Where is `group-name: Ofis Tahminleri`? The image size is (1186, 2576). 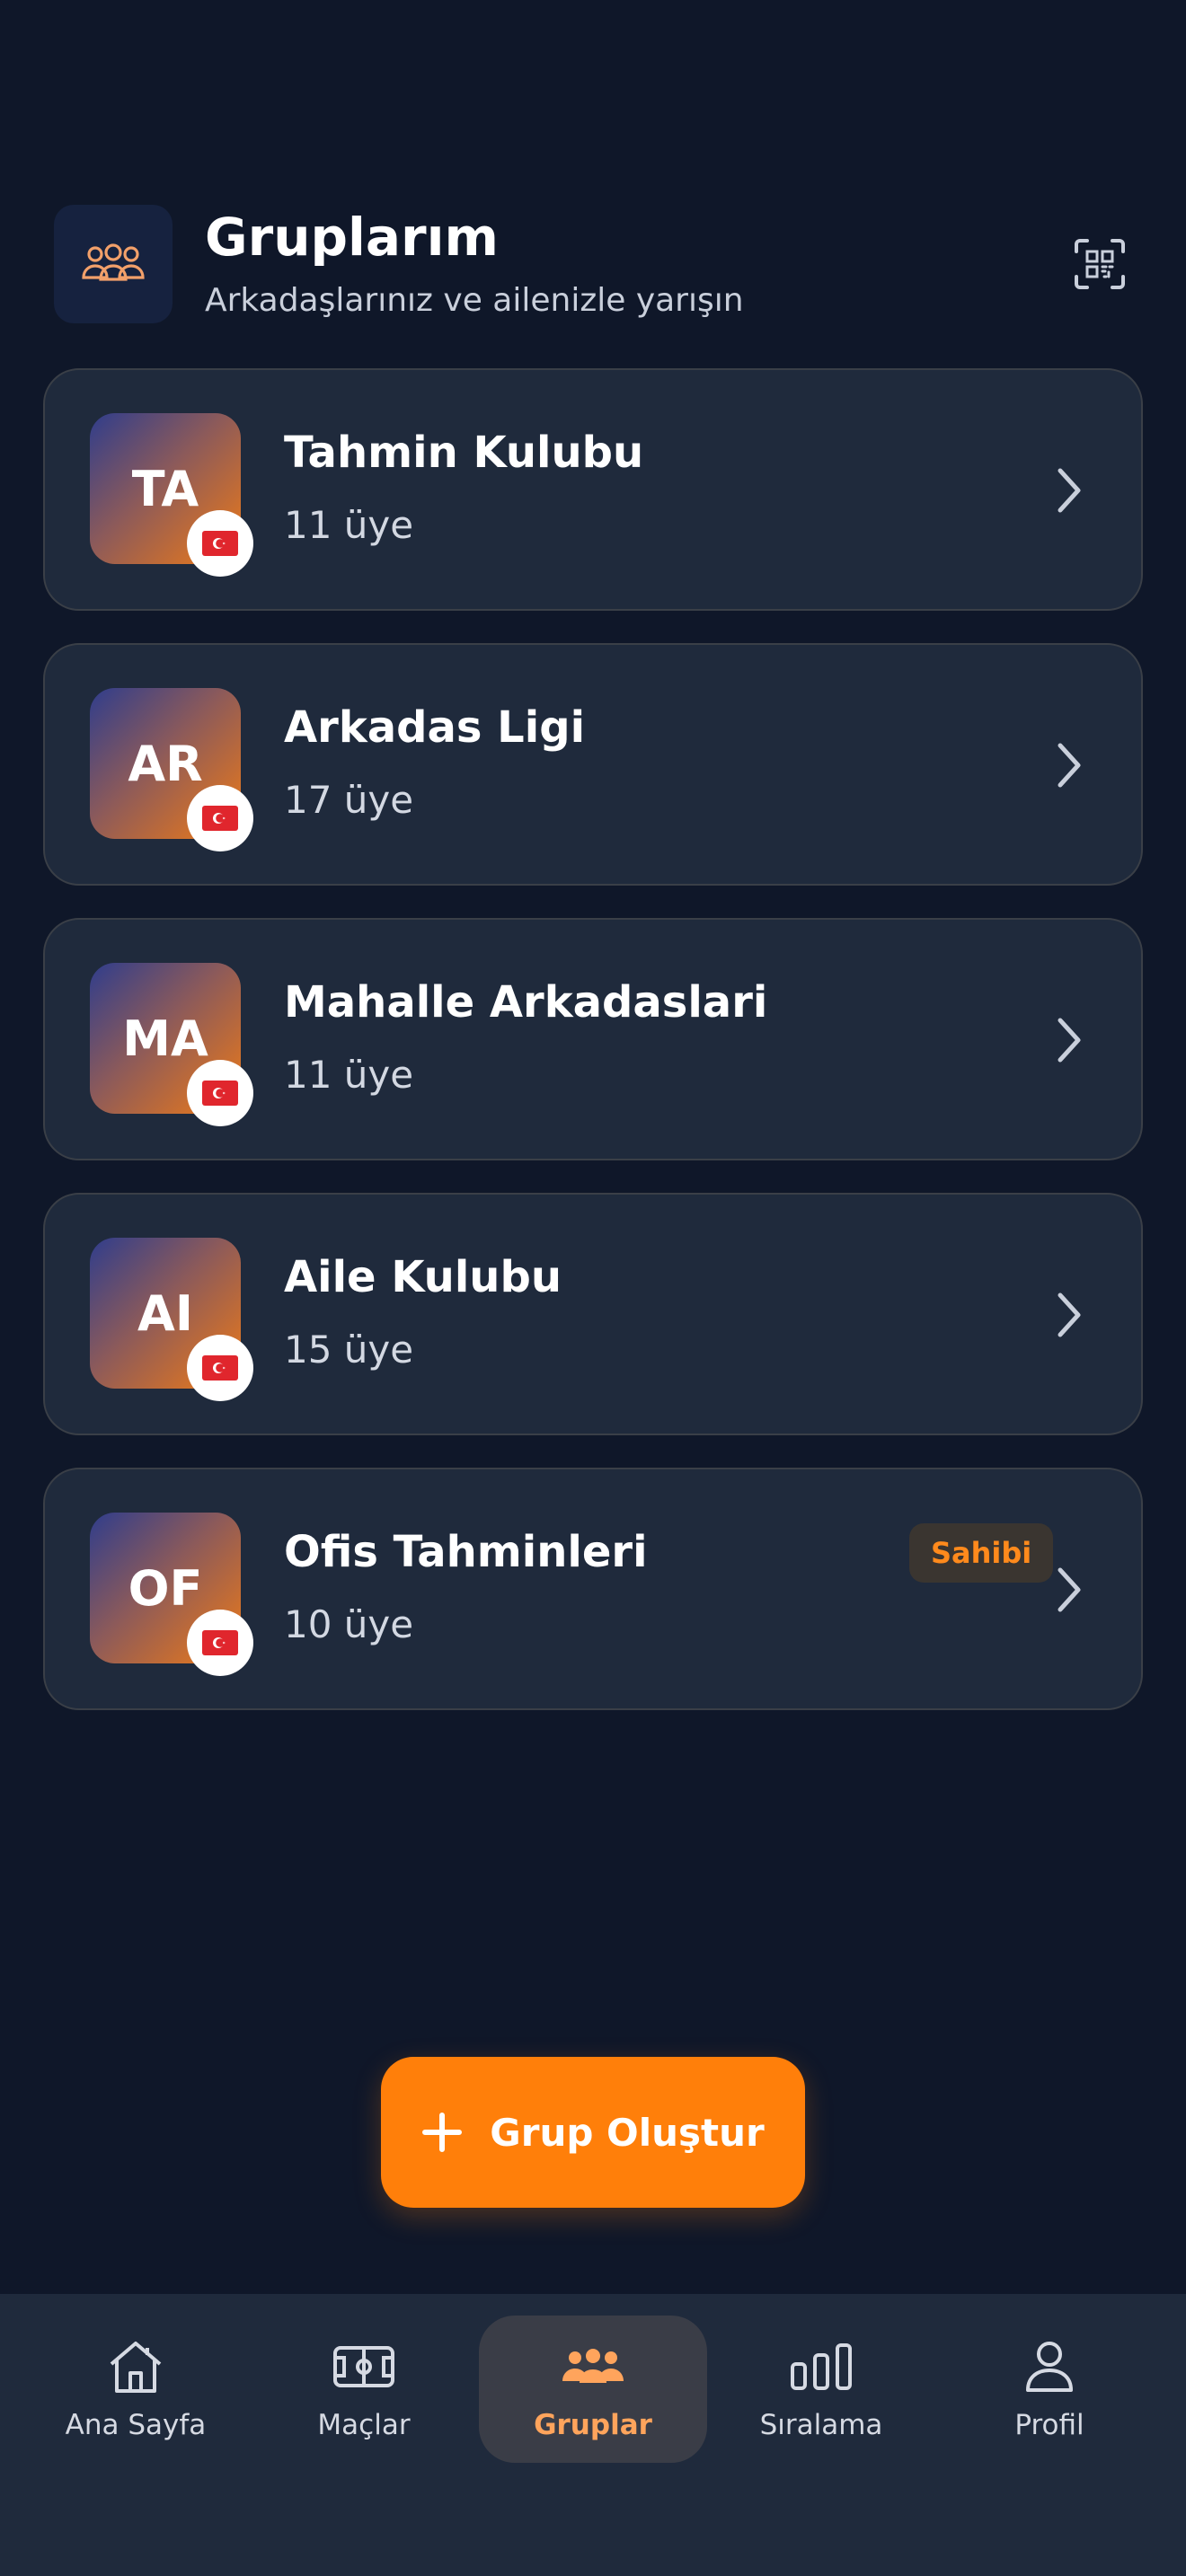
group-name: Ofis Tahminleri is located at coordinates (466, 1552).